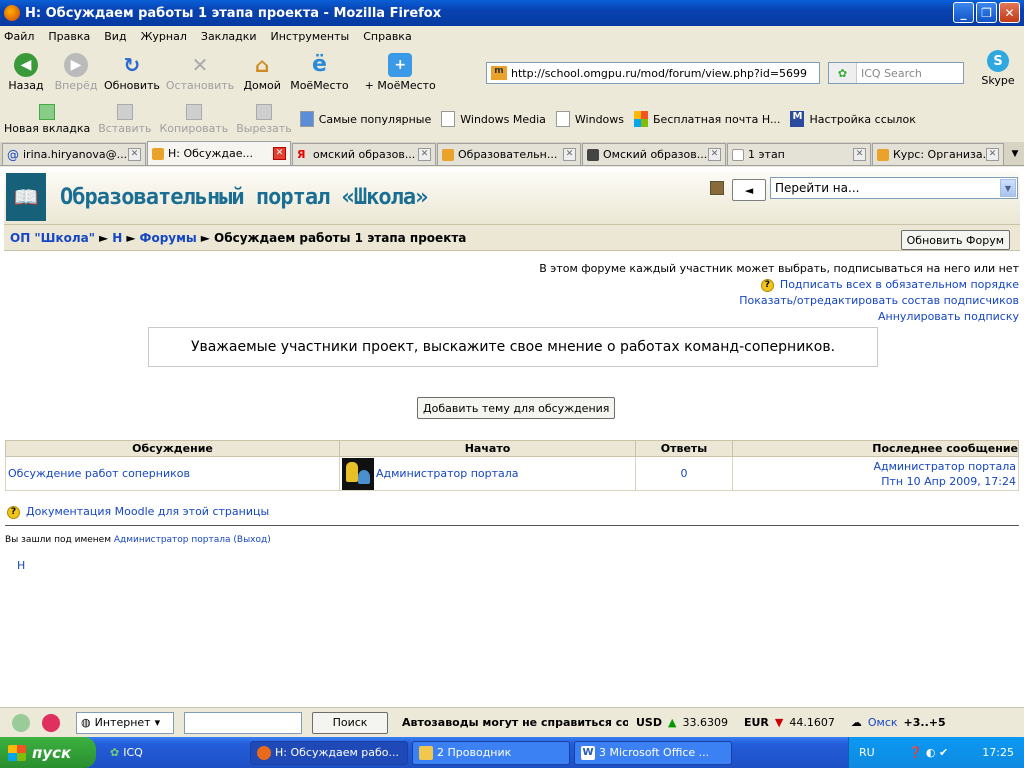 Image resolution: width=1024 pixels, height=768 pixels. Describe the element at coordinates (853, 119) in the screenshot. I see `bookmark-customize-links: M Настройка ссылок` at that location.